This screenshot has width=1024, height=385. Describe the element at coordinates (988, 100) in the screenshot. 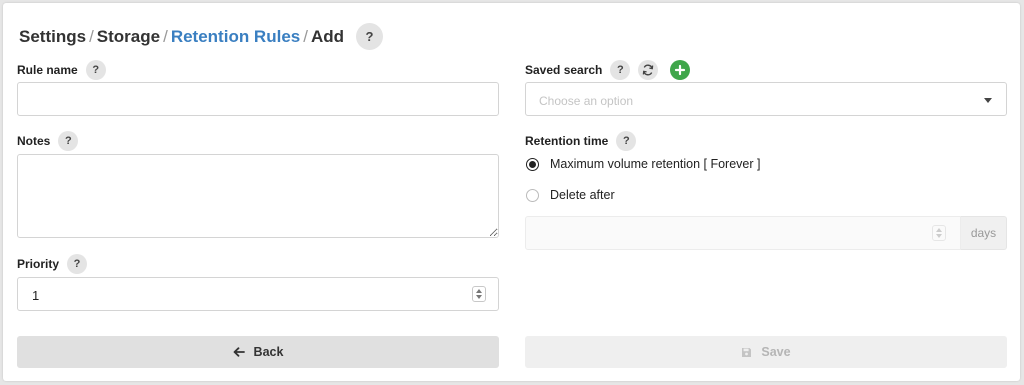

I see `caret-down-icon` at that location.